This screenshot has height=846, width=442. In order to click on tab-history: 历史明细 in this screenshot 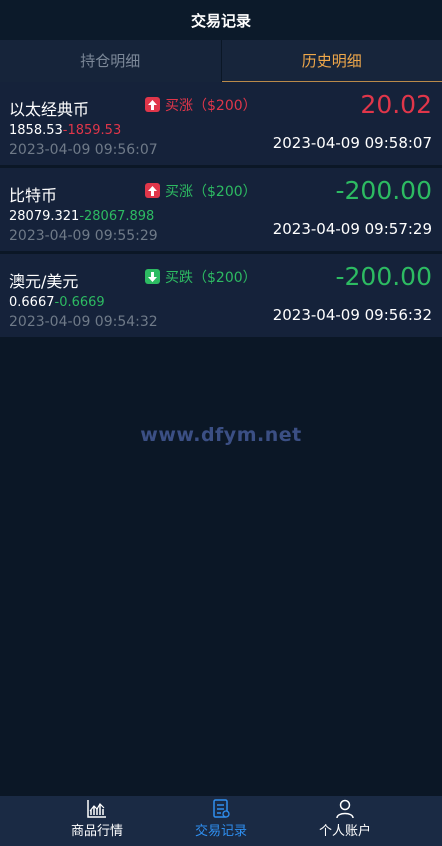, I will do `click(331, 61)`.